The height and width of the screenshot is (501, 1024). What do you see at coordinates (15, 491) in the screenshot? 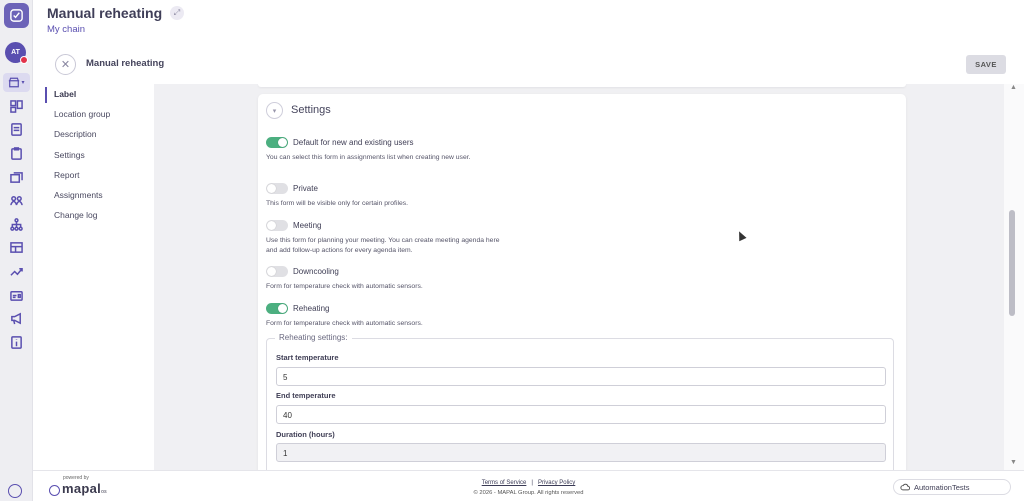
I see `settings-icon` at bounding box center [15, 491].